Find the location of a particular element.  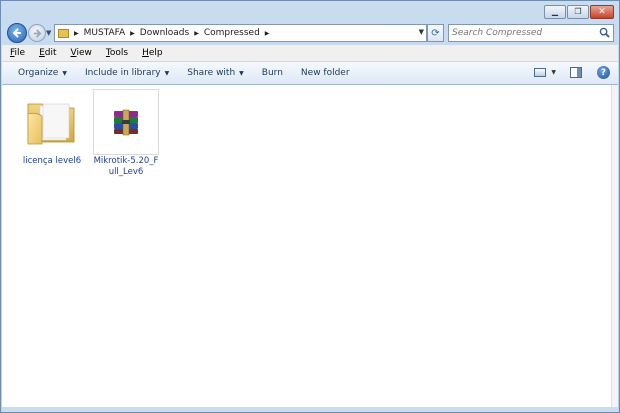

maximize-button: ❐ is located at coordinates (578, 12).